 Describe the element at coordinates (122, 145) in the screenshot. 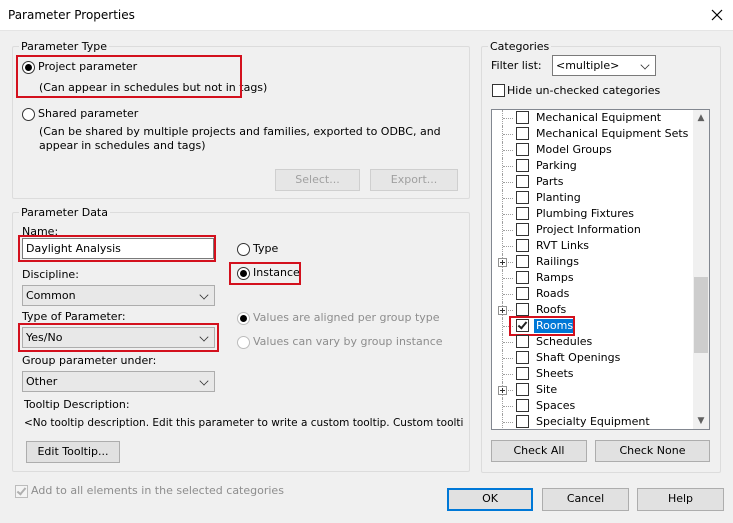

I see `shared-parameter-description-2: appear in schedules and tags)` at that location.